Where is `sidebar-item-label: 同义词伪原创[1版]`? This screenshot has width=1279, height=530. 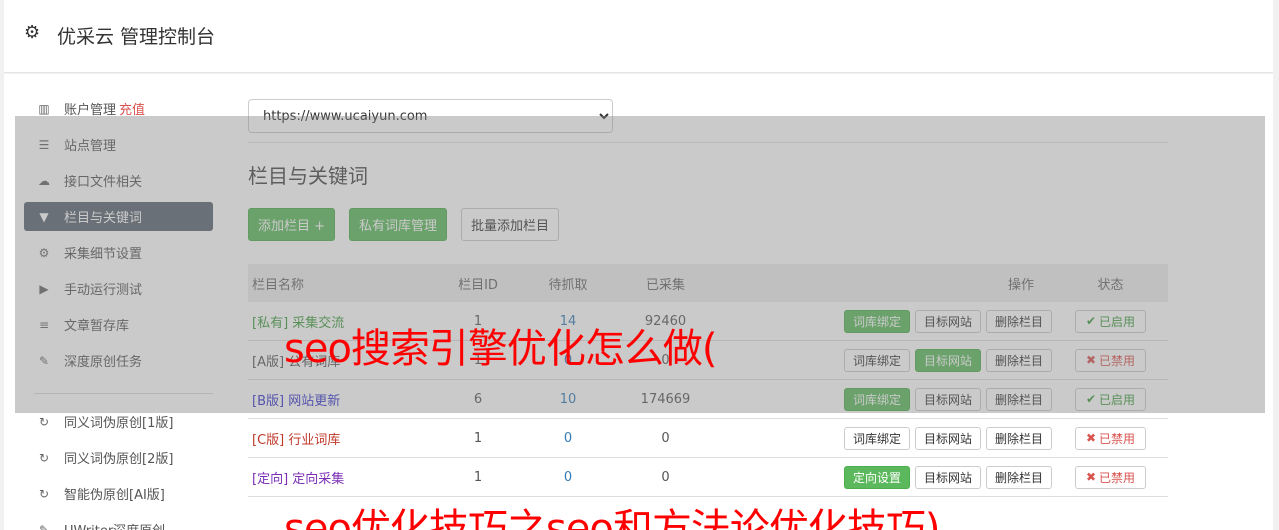 sidebar-item-label: 同义词伪原创[1版] is located at coordinates (119, 423).